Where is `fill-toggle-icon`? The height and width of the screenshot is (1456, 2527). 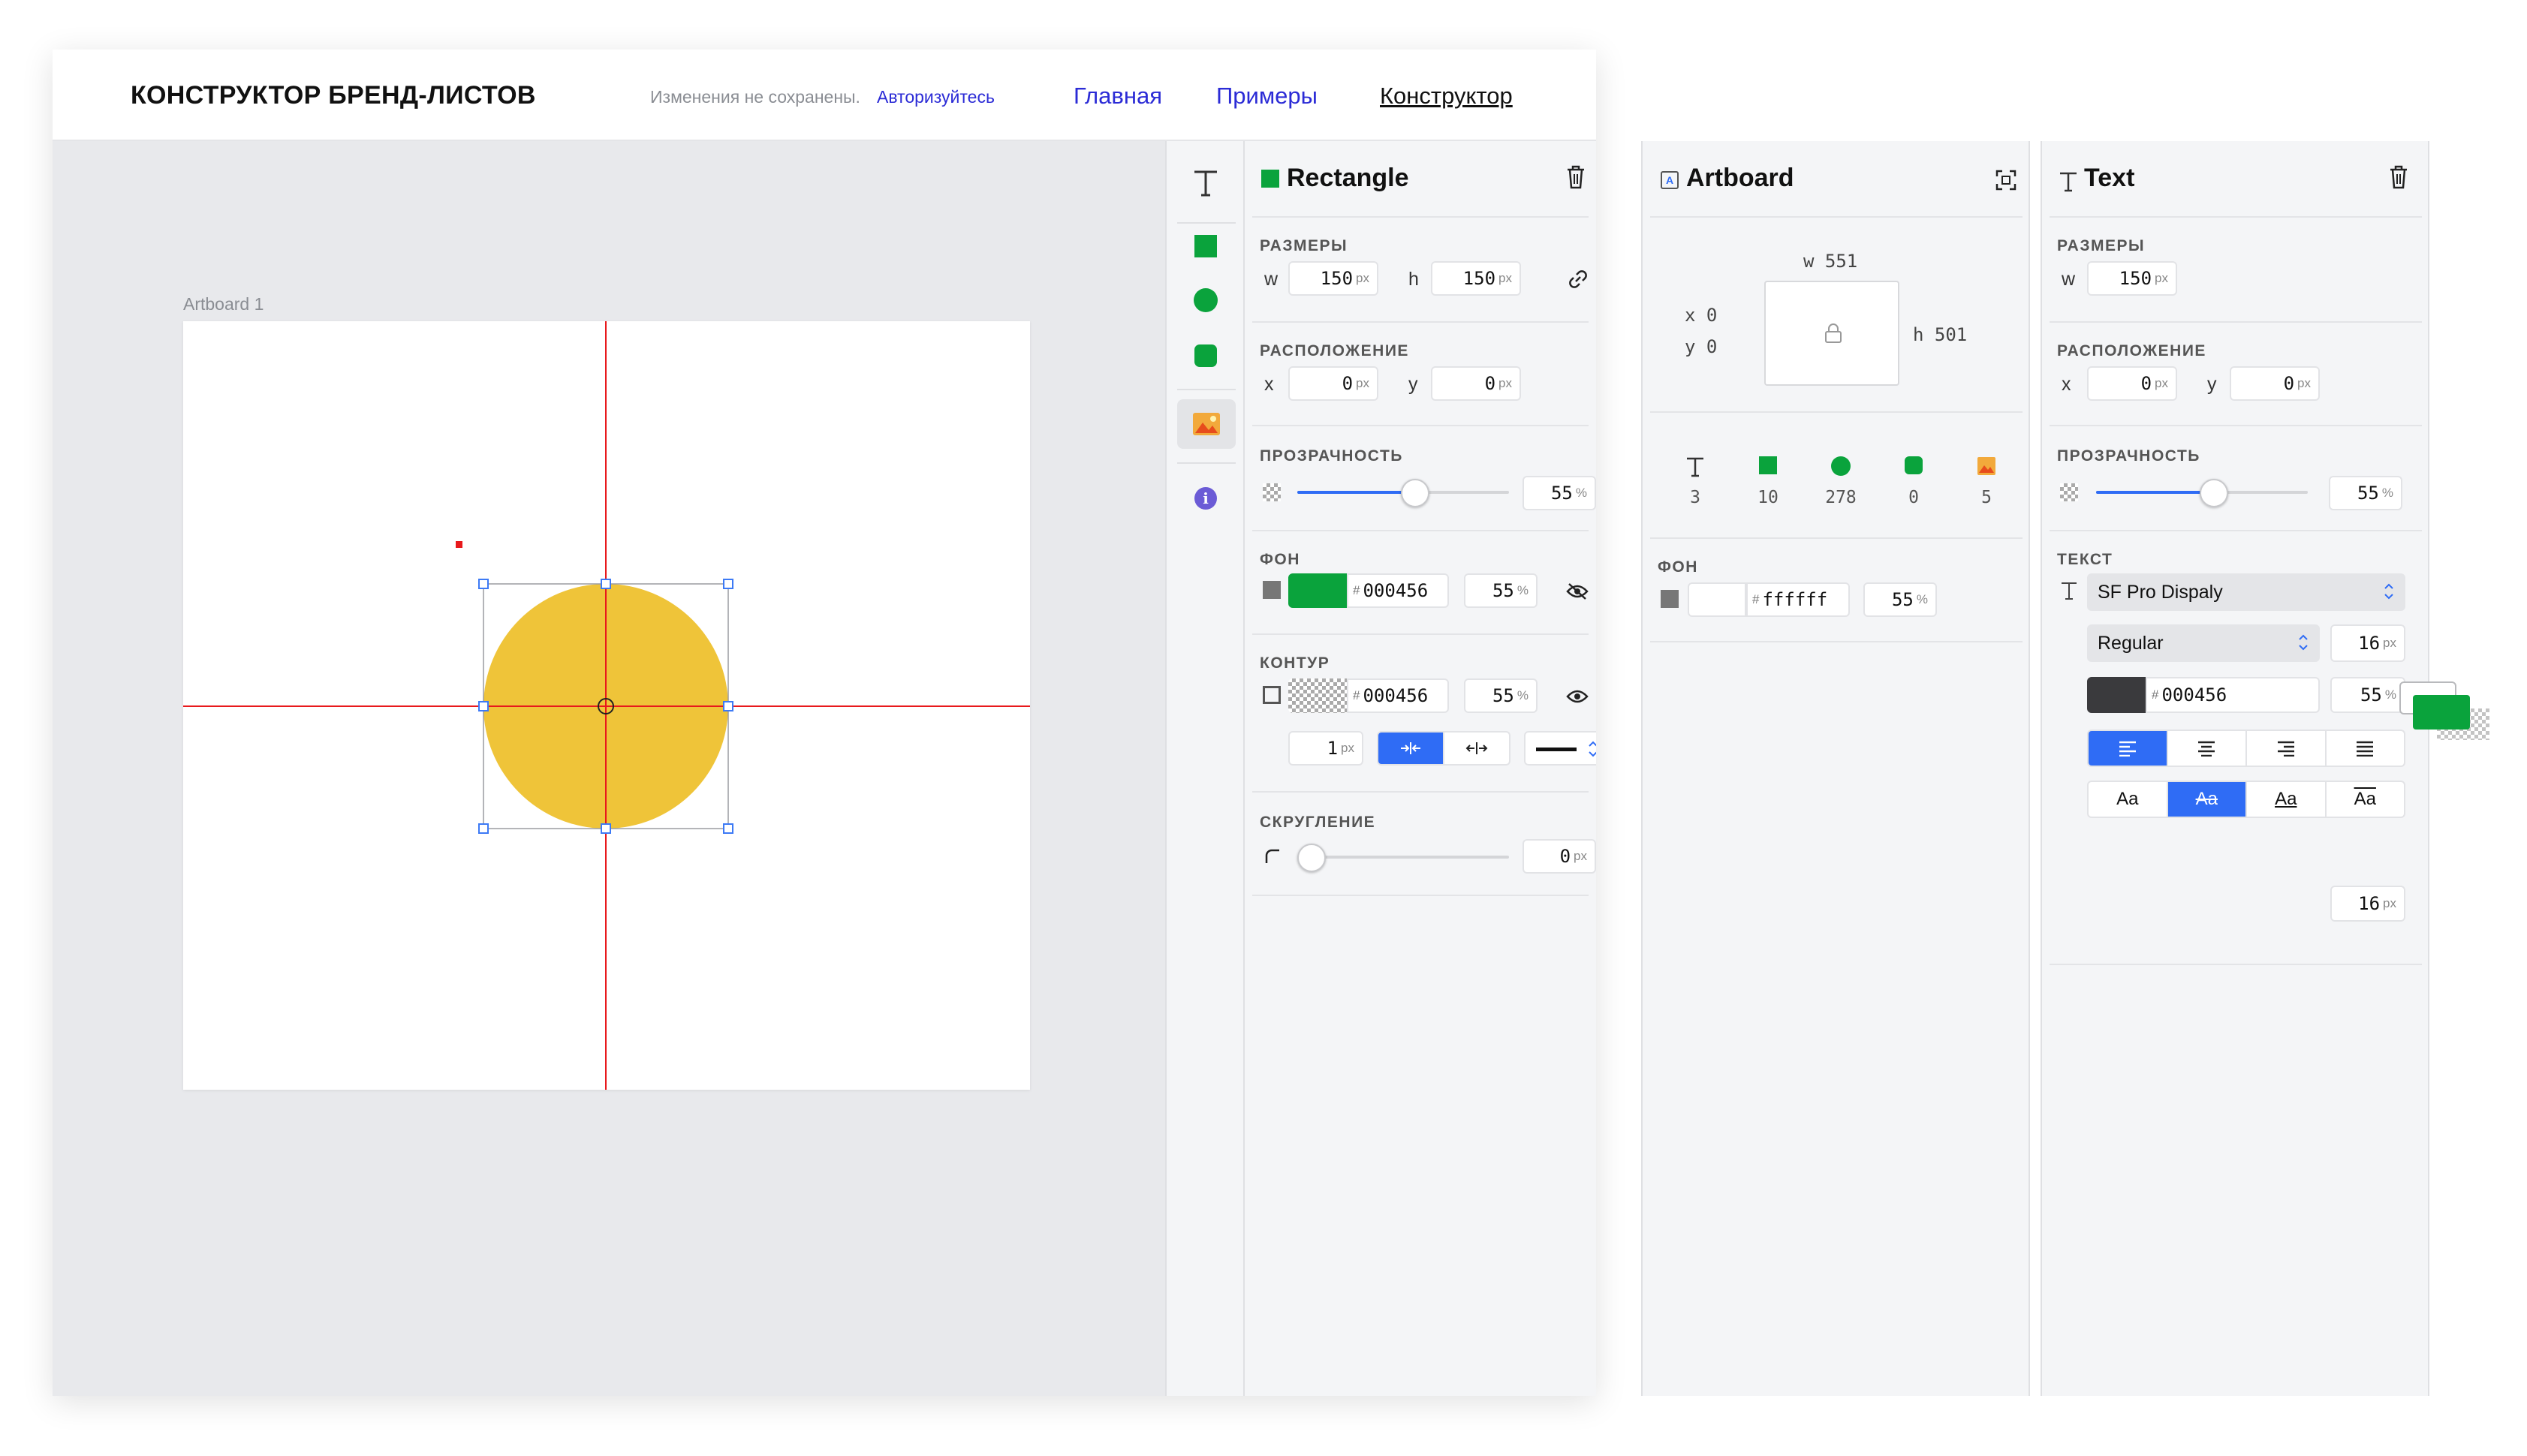
fill-toggle-icon is located at coordinates (1272, 590).